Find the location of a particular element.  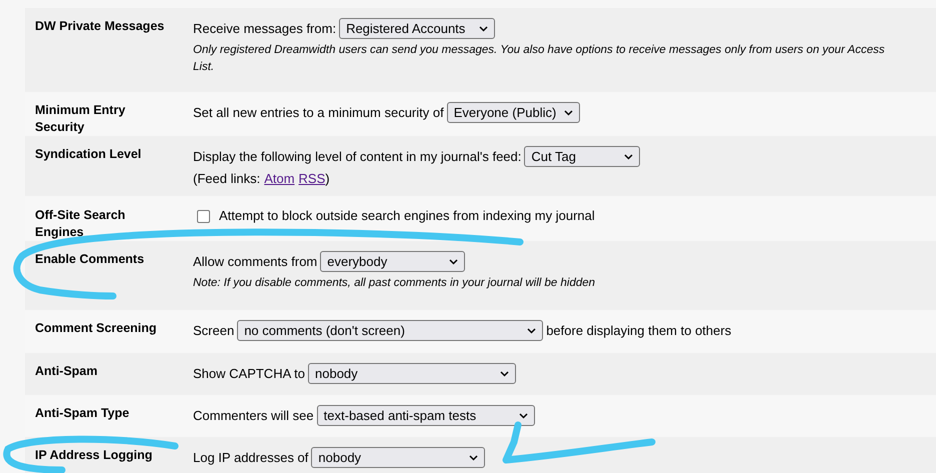

dropdown: Registered Accounts is located at coordinates (417, 28).